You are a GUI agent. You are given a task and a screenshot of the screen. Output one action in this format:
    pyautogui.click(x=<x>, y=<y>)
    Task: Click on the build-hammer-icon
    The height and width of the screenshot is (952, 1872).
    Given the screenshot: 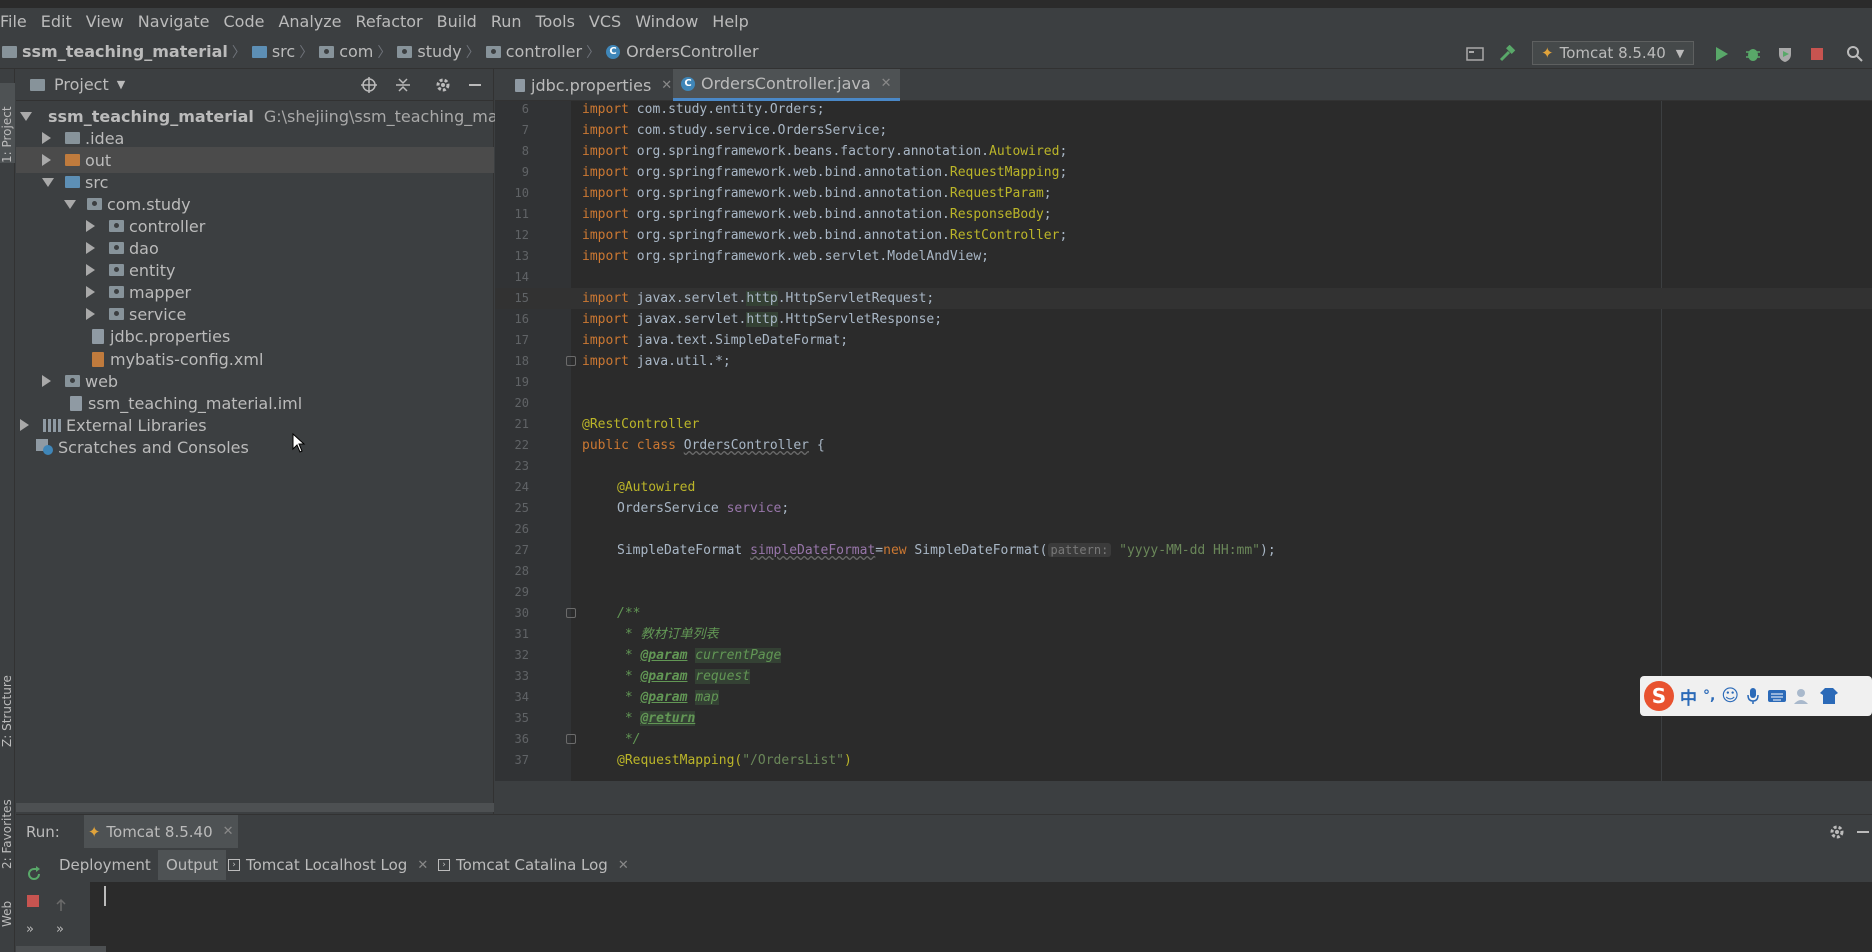 What is the action you would take?
    pyautogui.click(x=1507, y=54)
    